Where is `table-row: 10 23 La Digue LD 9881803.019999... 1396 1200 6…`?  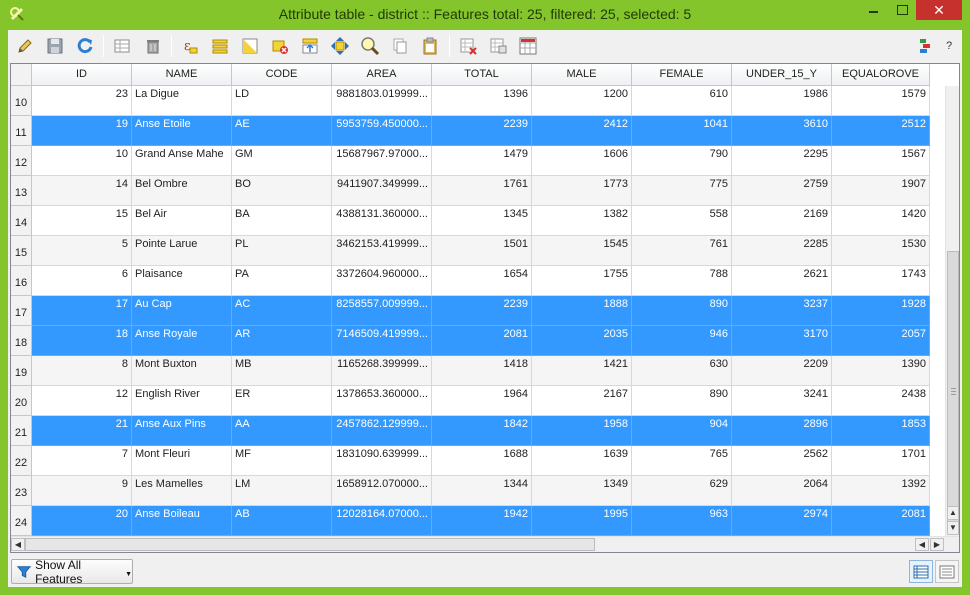
table-row: 10 23 La Digue LD 9881803.019999... 1396 1200 6… is located at coordinates (478, 101).